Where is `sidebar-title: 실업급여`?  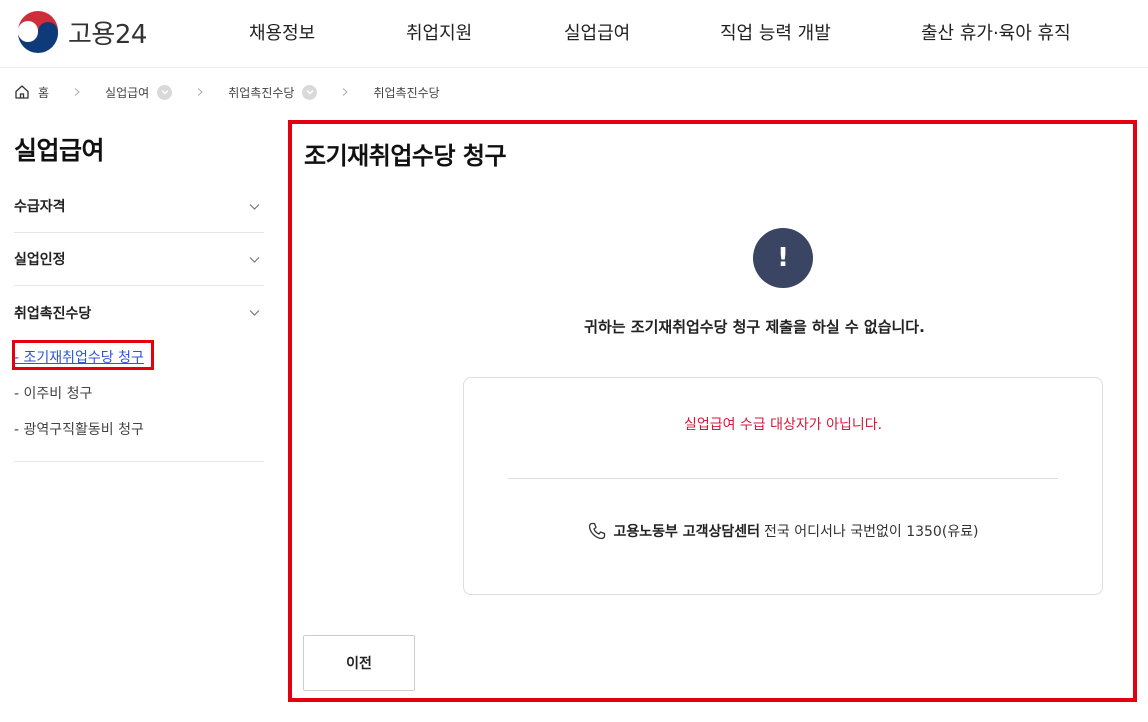 sidebar-title: 실업급여 is located at coordinates (59, 150).